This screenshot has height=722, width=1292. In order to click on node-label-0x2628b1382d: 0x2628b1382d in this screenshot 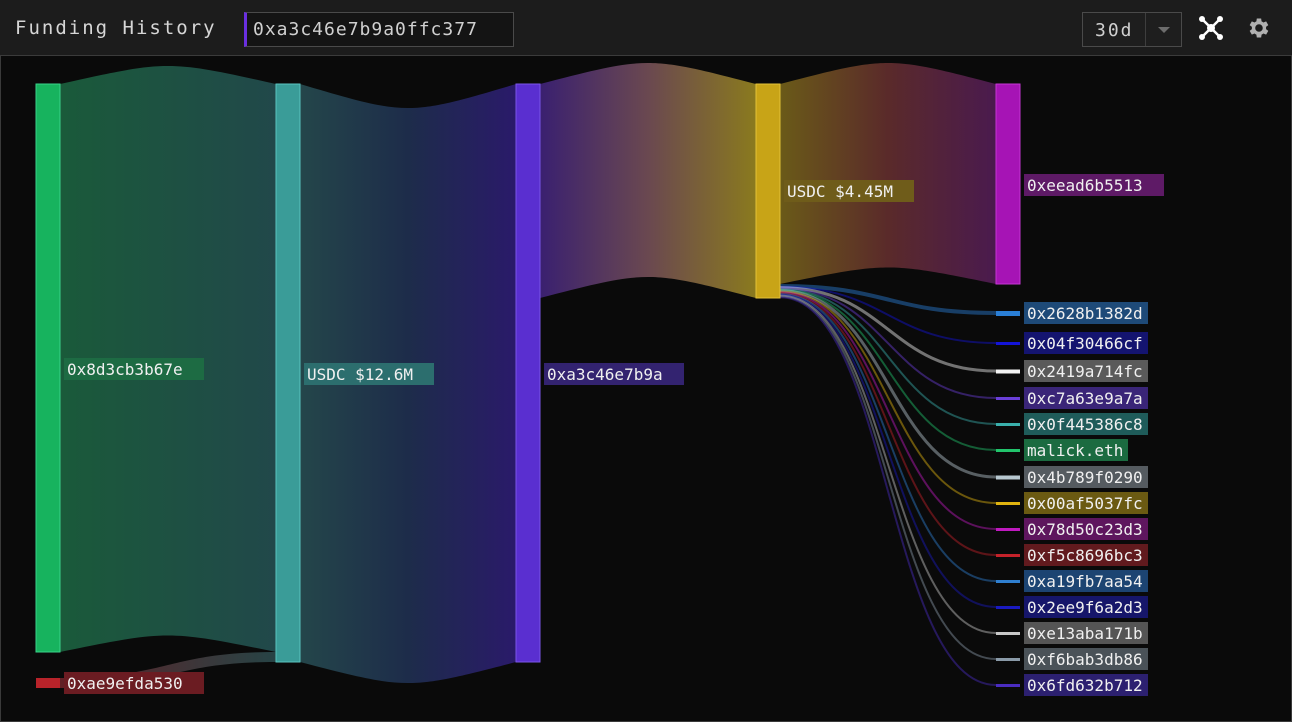, I will do `click(1085, 313)`.